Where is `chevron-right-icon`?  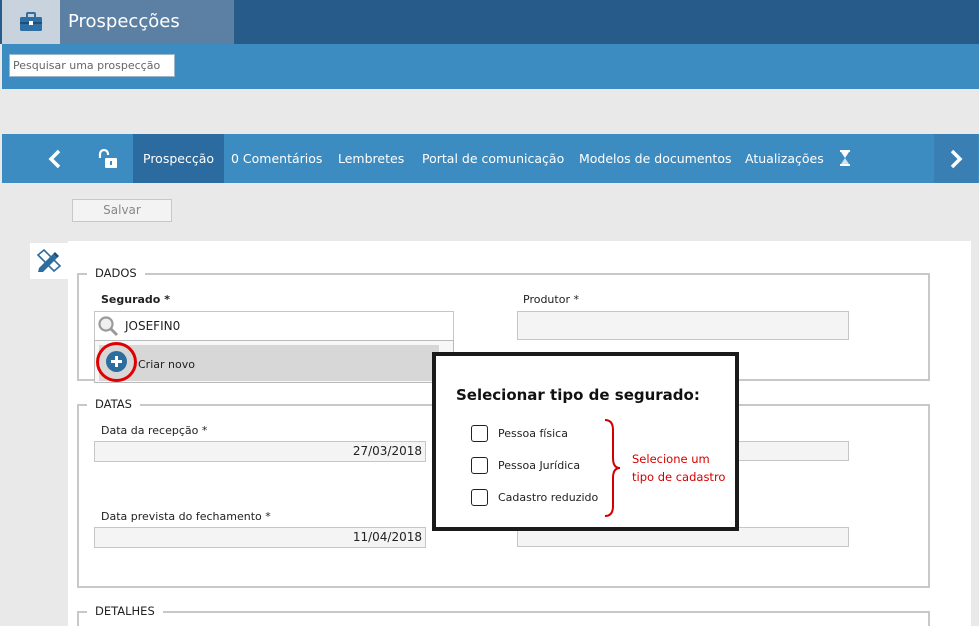 chevron-right-icon is located at coordinates (956, 158).